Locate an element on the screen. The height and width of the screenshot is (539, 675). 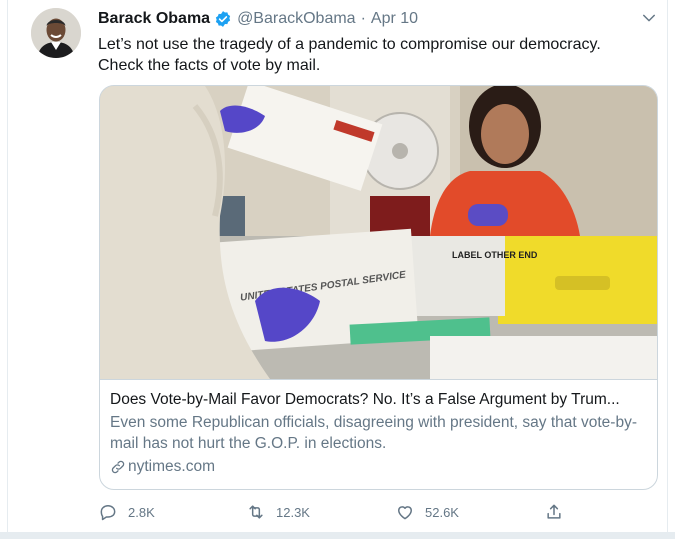
verified-badge-icon is located at coordinates (223, 19).